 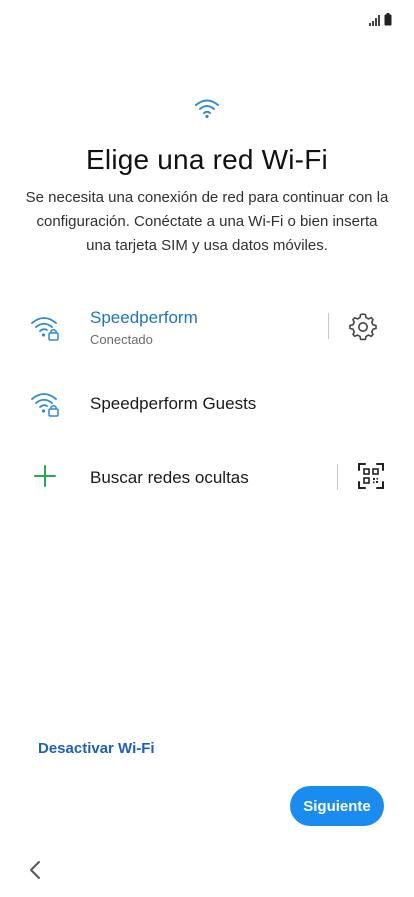 I want to click on network-name: Speedperform Guests, so click(x=173, y=403).